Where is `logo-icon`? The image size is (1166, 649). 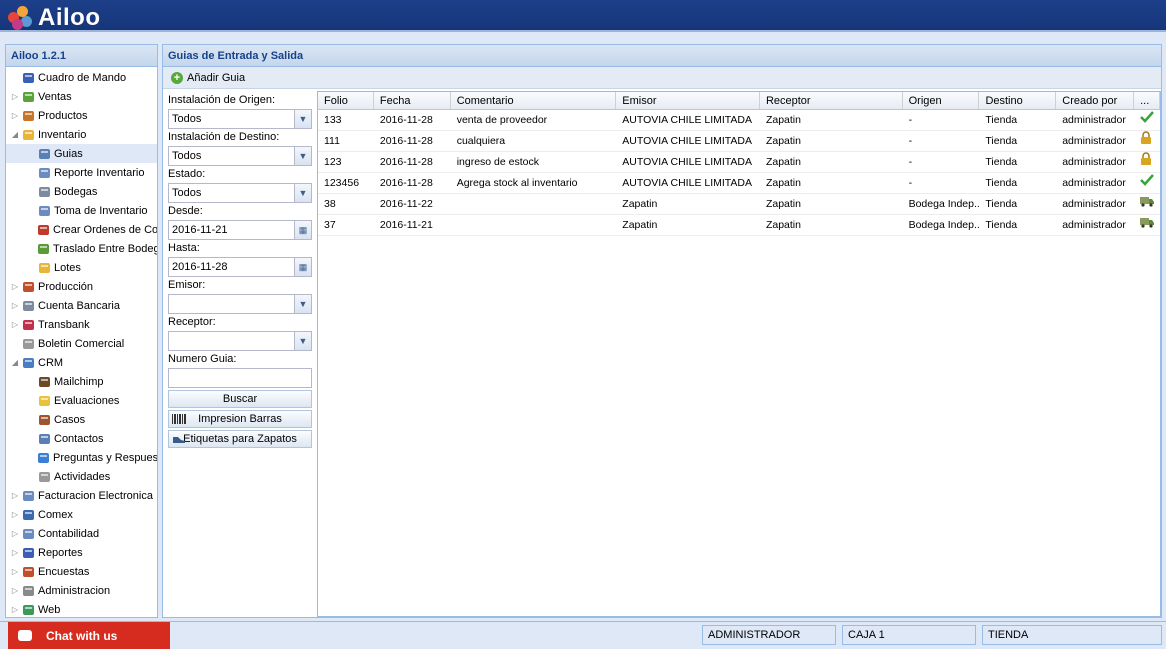
logo-icon is located at coordinates (21, 18).